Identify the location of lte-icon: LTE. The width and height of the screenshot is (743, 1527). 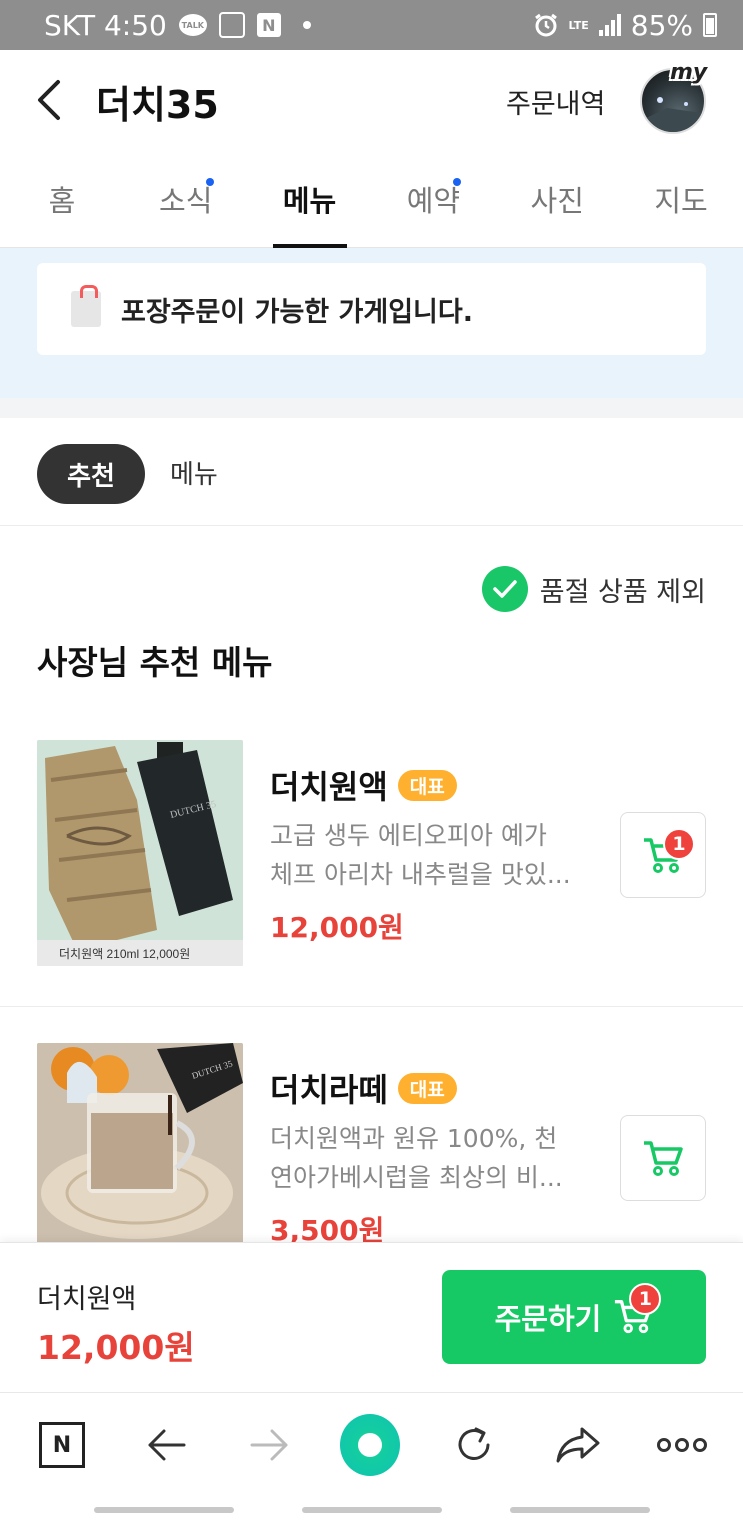
(578, 25).